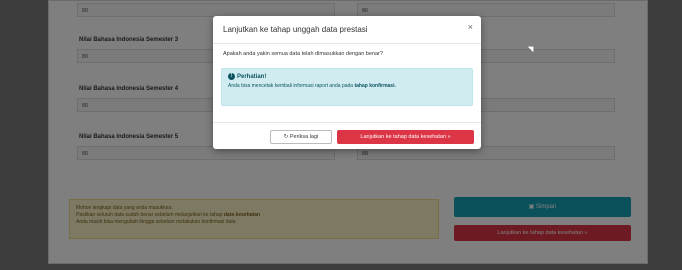 The width and height of the screenshot is (682, 270). I want to click on close-icon: ×, so click(470, 27).